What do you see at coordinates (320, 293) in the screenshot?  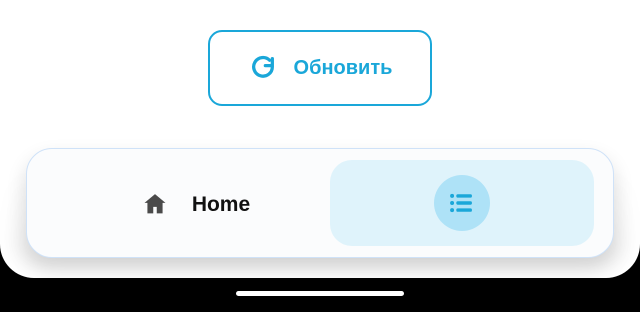 I see `system-home-indicator` at bounding box center [320, 293].